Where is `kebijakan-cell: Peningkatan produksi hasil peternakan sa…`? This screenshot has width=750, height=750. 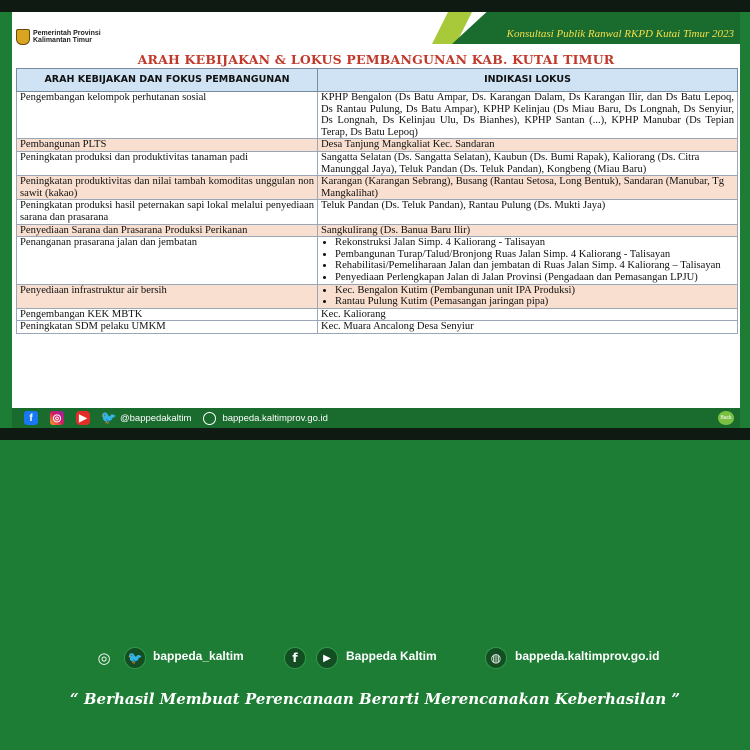 kebijakan-cell: Peningkatan produksi hasil peternakan sa… is located at coordinates (167, 212).